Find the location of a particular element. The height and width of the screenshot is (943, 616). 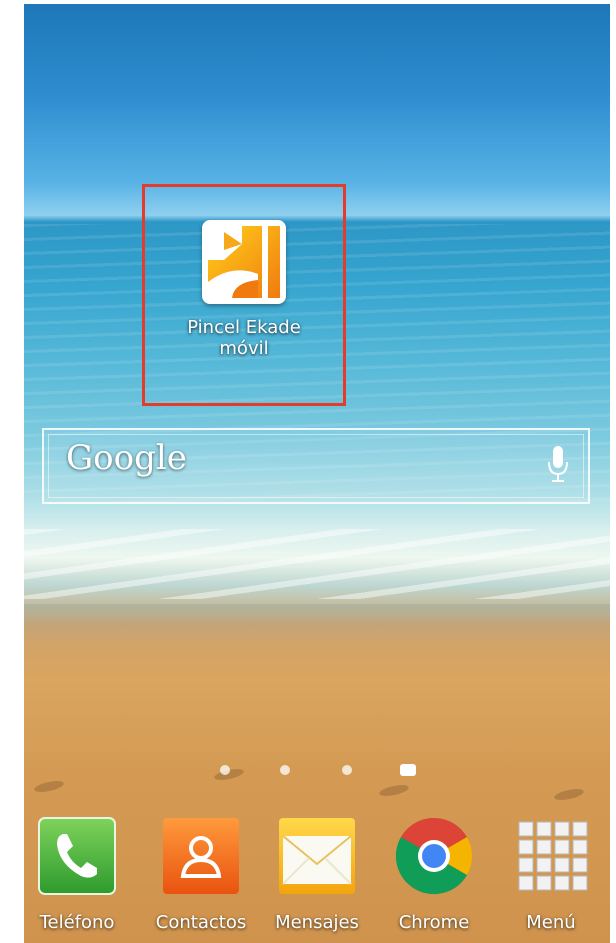

dock-label-menu: Menú is located at coordinates (551, 922).